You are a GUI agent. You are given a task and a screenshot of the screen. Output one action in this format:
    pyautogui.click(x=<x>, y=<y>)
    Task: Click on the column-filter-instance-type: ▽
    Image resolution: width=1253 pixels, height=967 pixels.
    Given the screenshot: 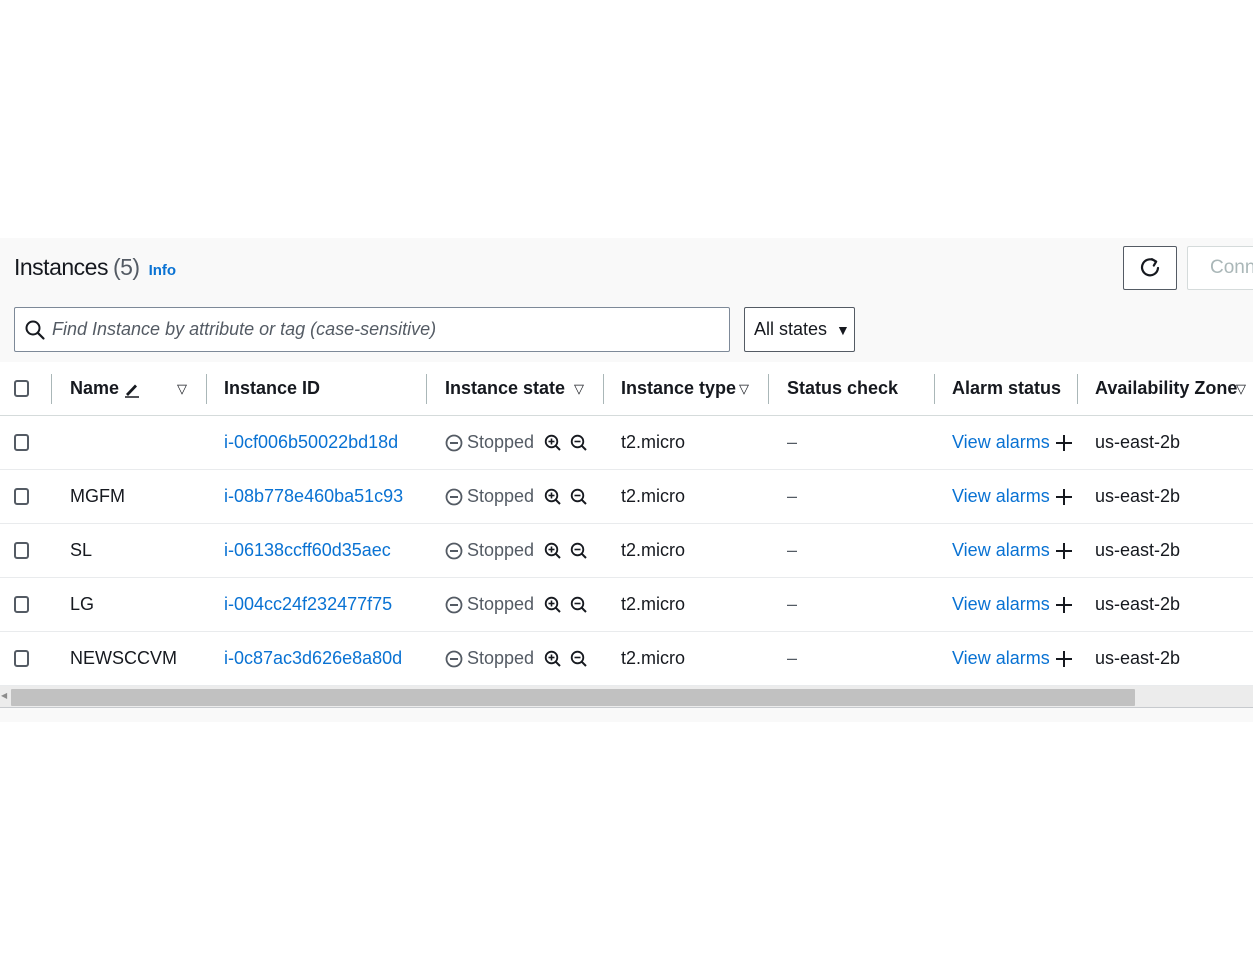 What is the action you would take?
    pyautogui.click(x=744, y=388)
    